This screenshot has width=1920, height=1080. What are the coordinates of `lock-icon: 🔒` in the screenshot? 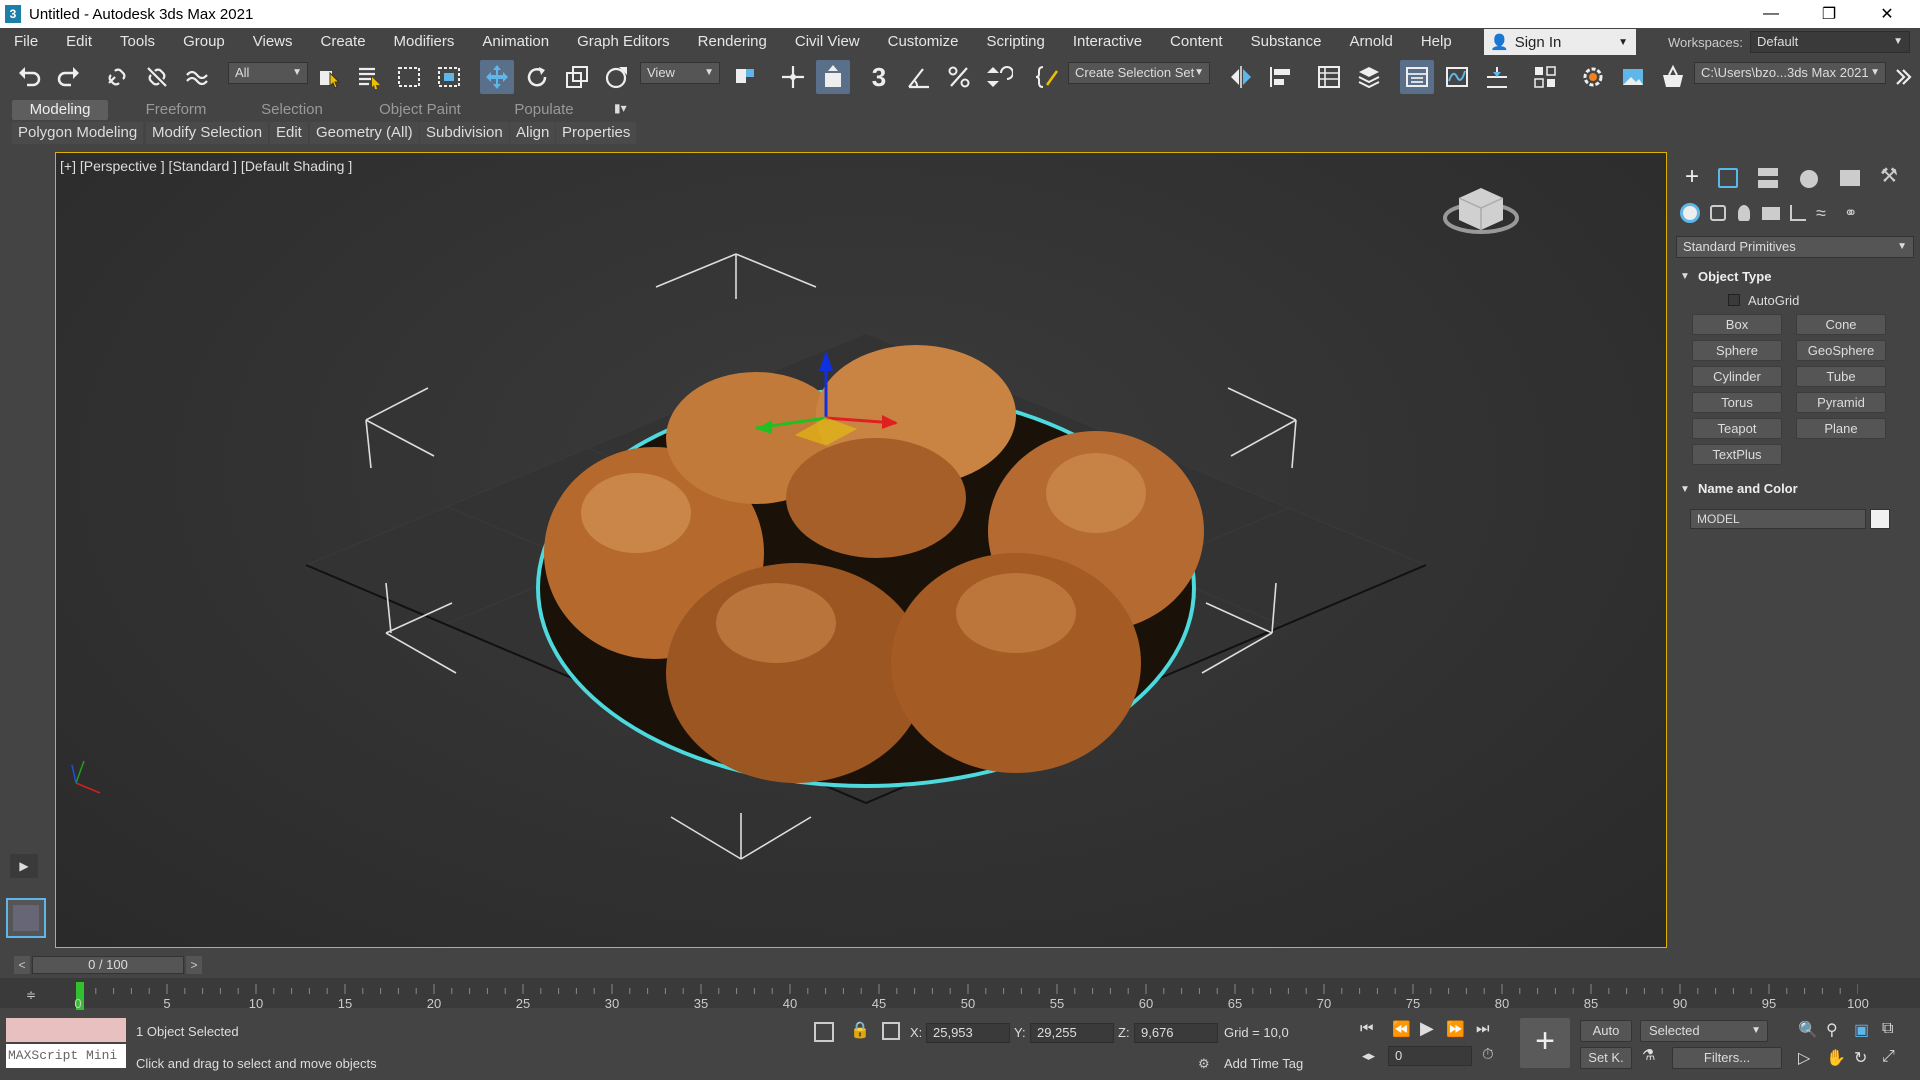 It's located at (860, 1030).